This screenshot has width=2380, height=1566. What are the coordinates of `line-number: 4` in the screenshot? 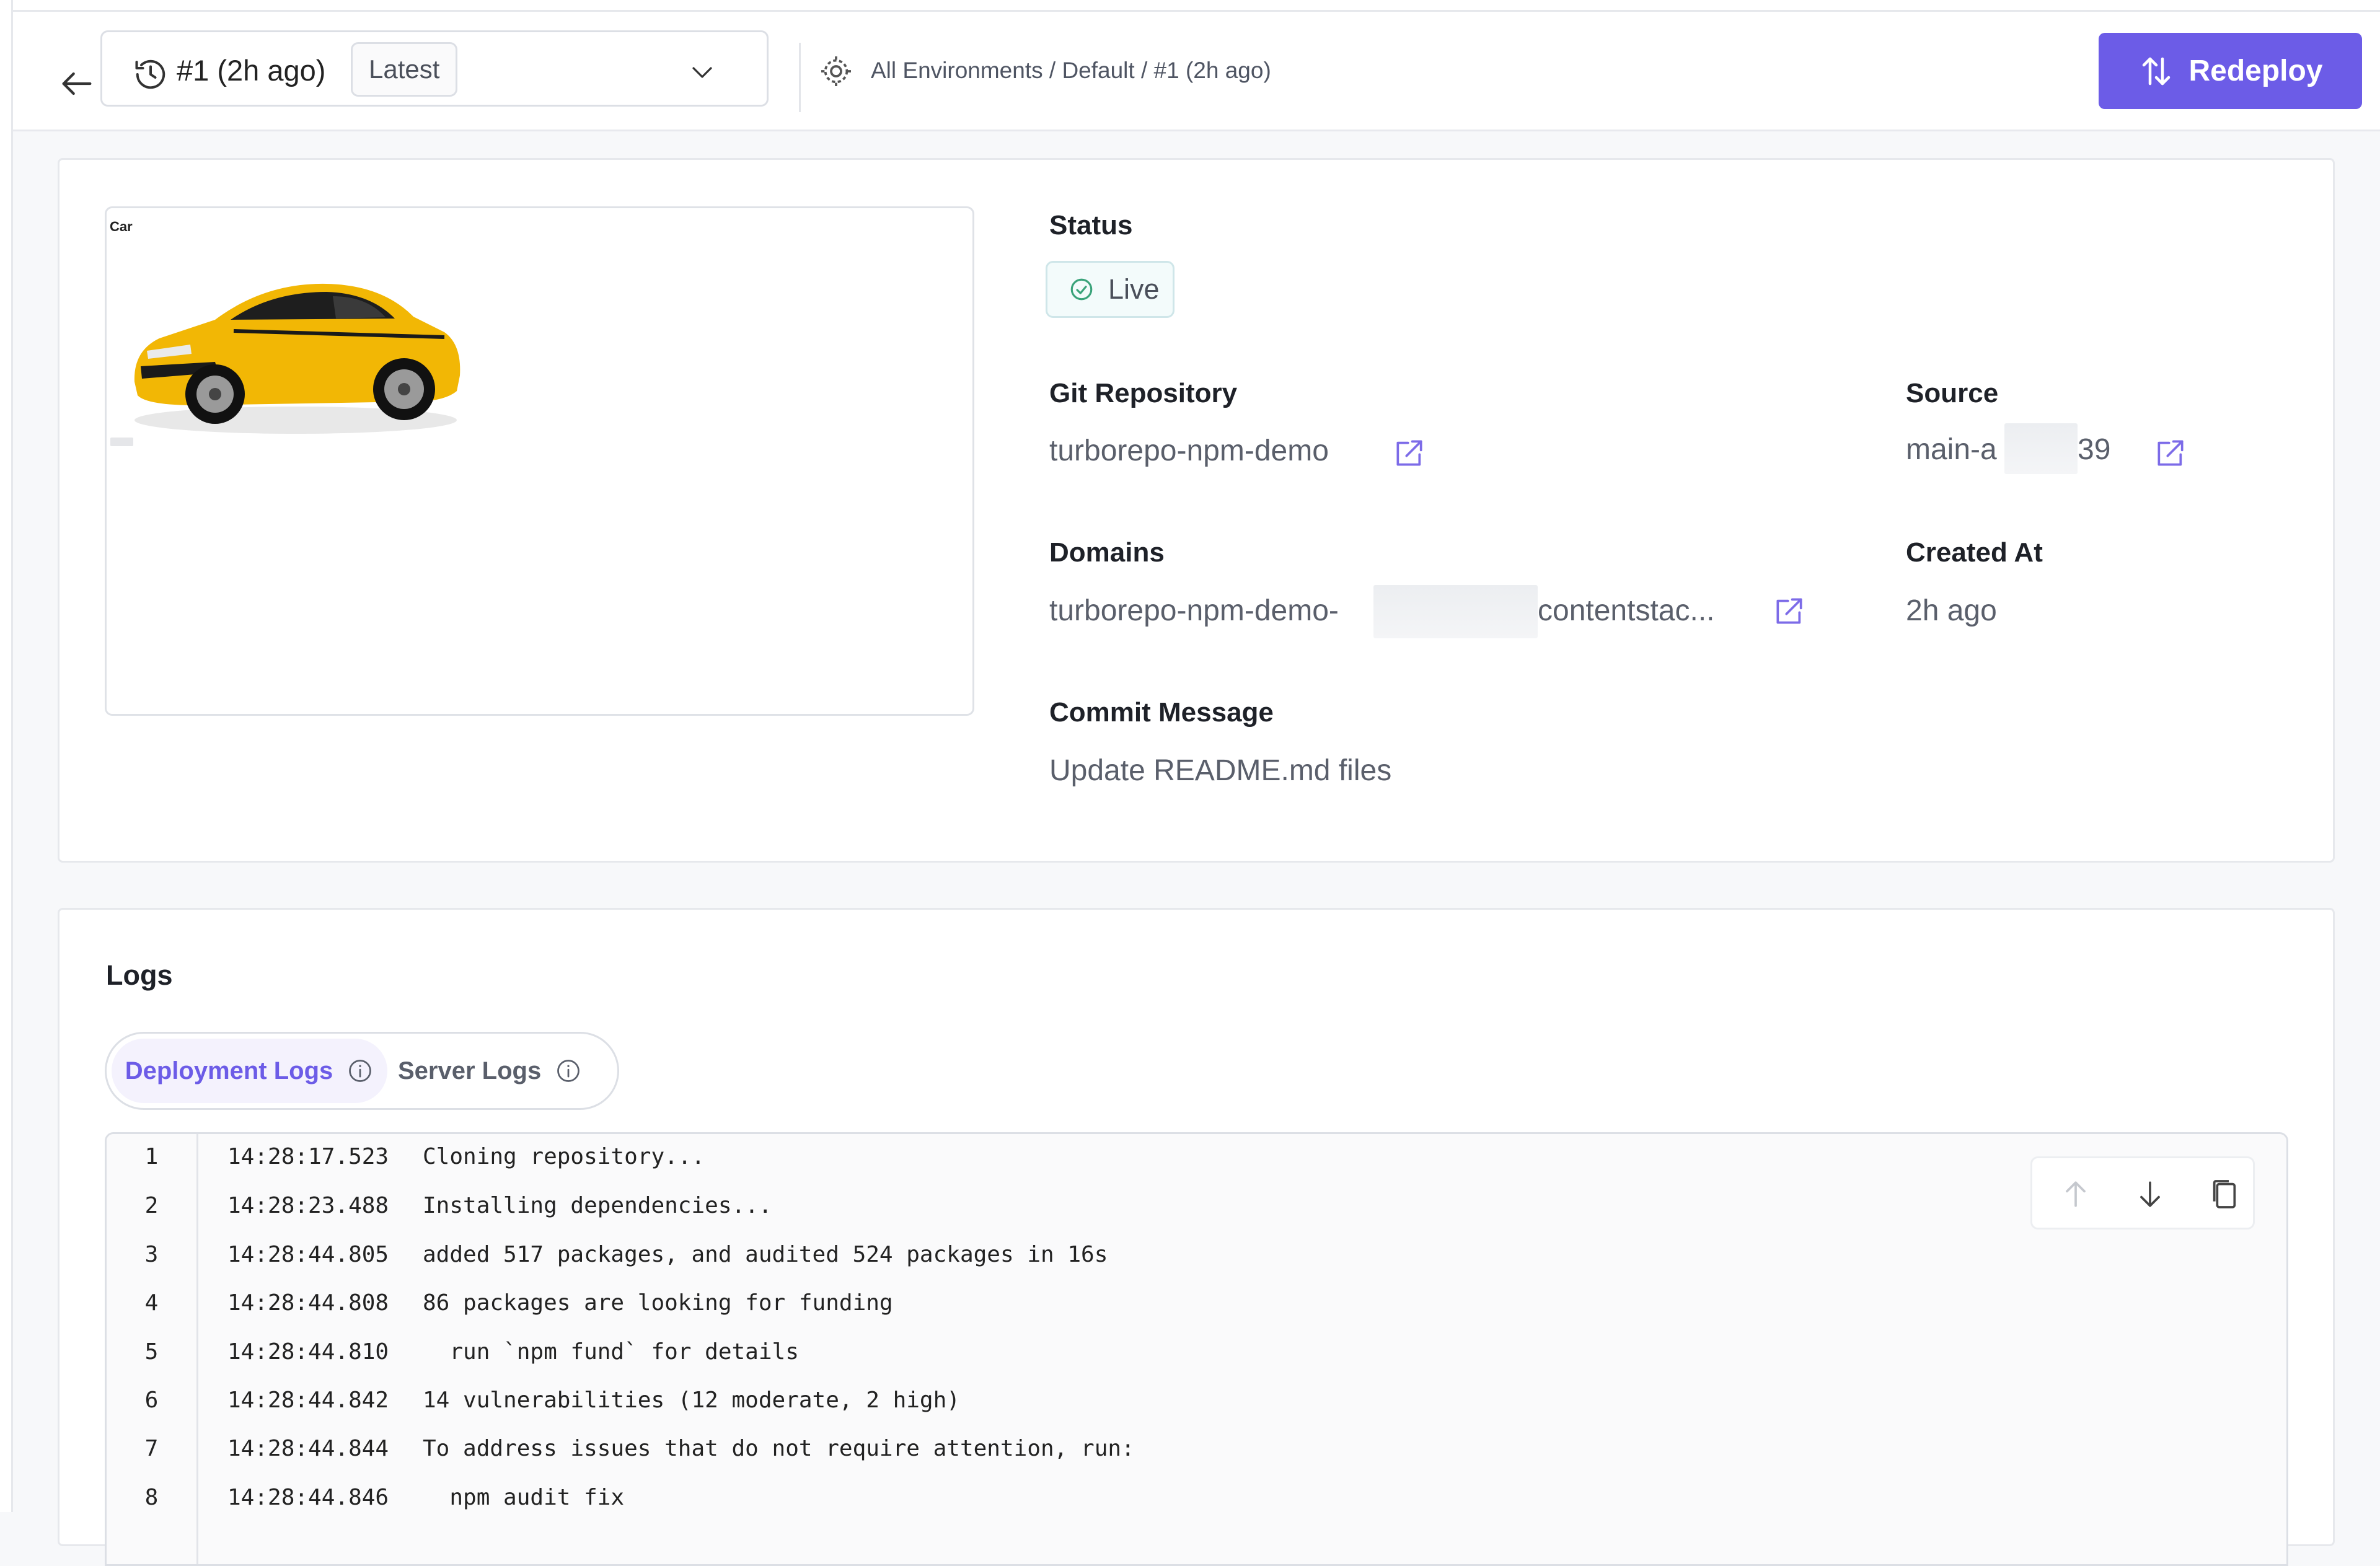 It's located at (151, 1303).